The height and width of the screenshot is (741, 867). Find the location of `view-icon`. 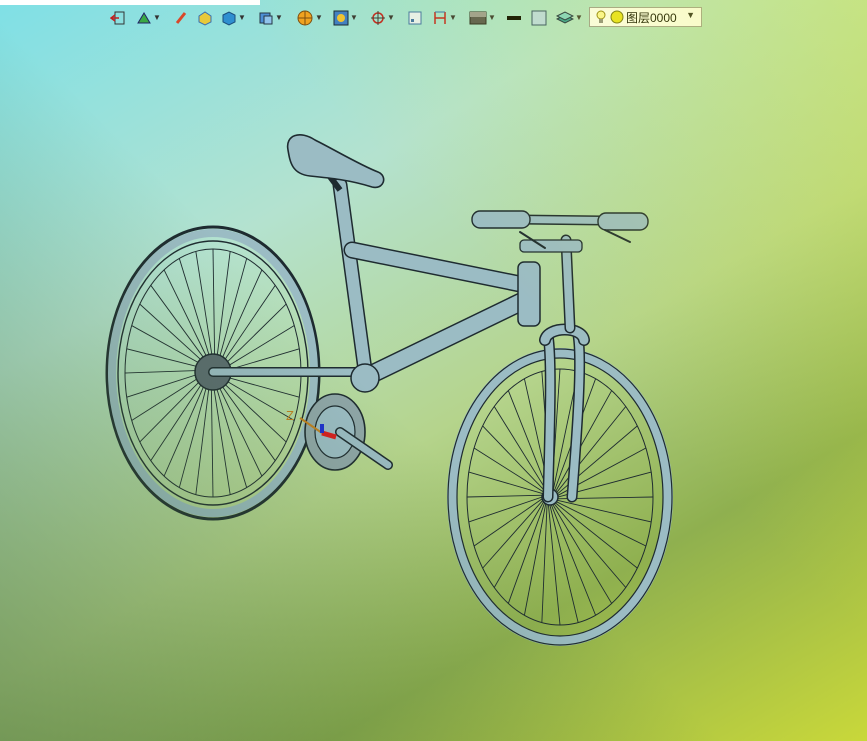

view-icon is located at coordinates (266, 18).